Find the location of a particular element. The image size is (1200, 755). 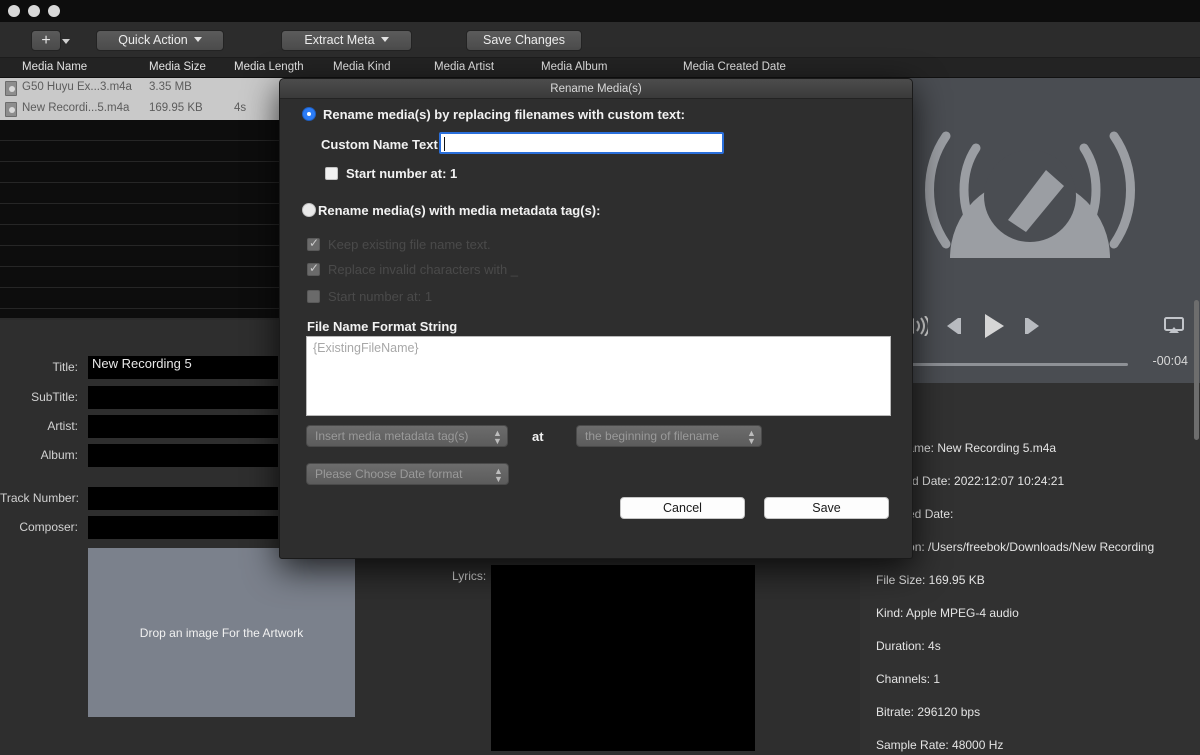

quick-action-label: Quick Action is located at coordinates (153, 40).